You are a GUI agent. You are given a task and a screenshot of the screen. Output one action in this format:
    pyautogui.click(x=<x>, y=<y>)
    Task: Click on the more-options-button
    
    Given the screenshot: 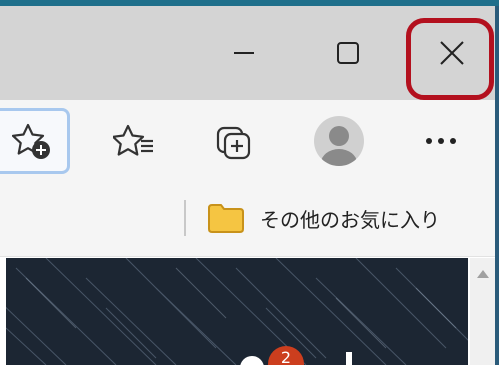 What is the action you would take?
    pyautogui.click(x=441, y=141)
    